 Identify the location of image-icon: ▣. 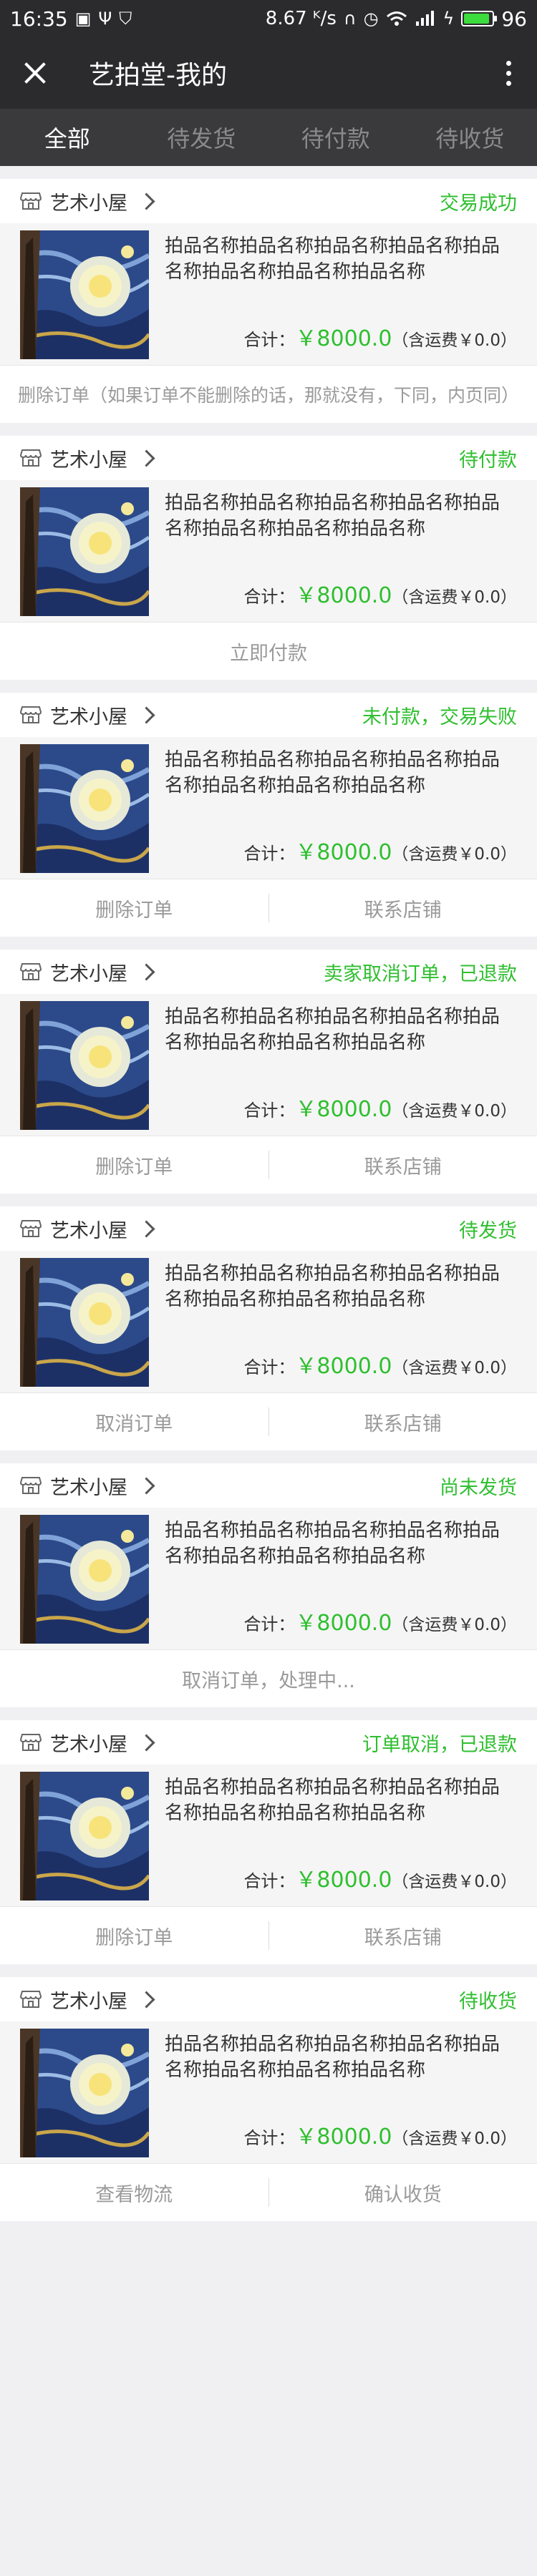
(83, 19).